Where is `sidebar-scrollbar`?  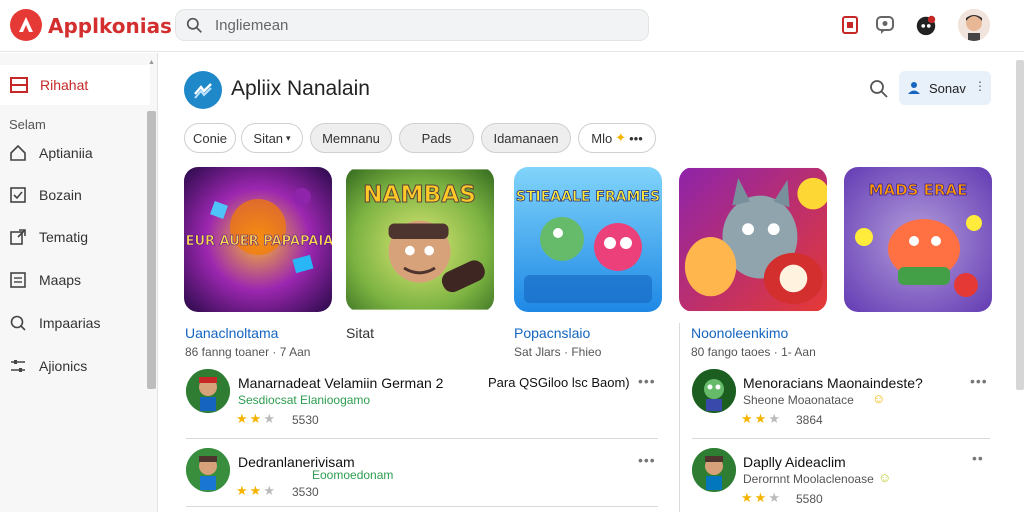
sidebar-scrollbar is located at coordinates (151, 250).